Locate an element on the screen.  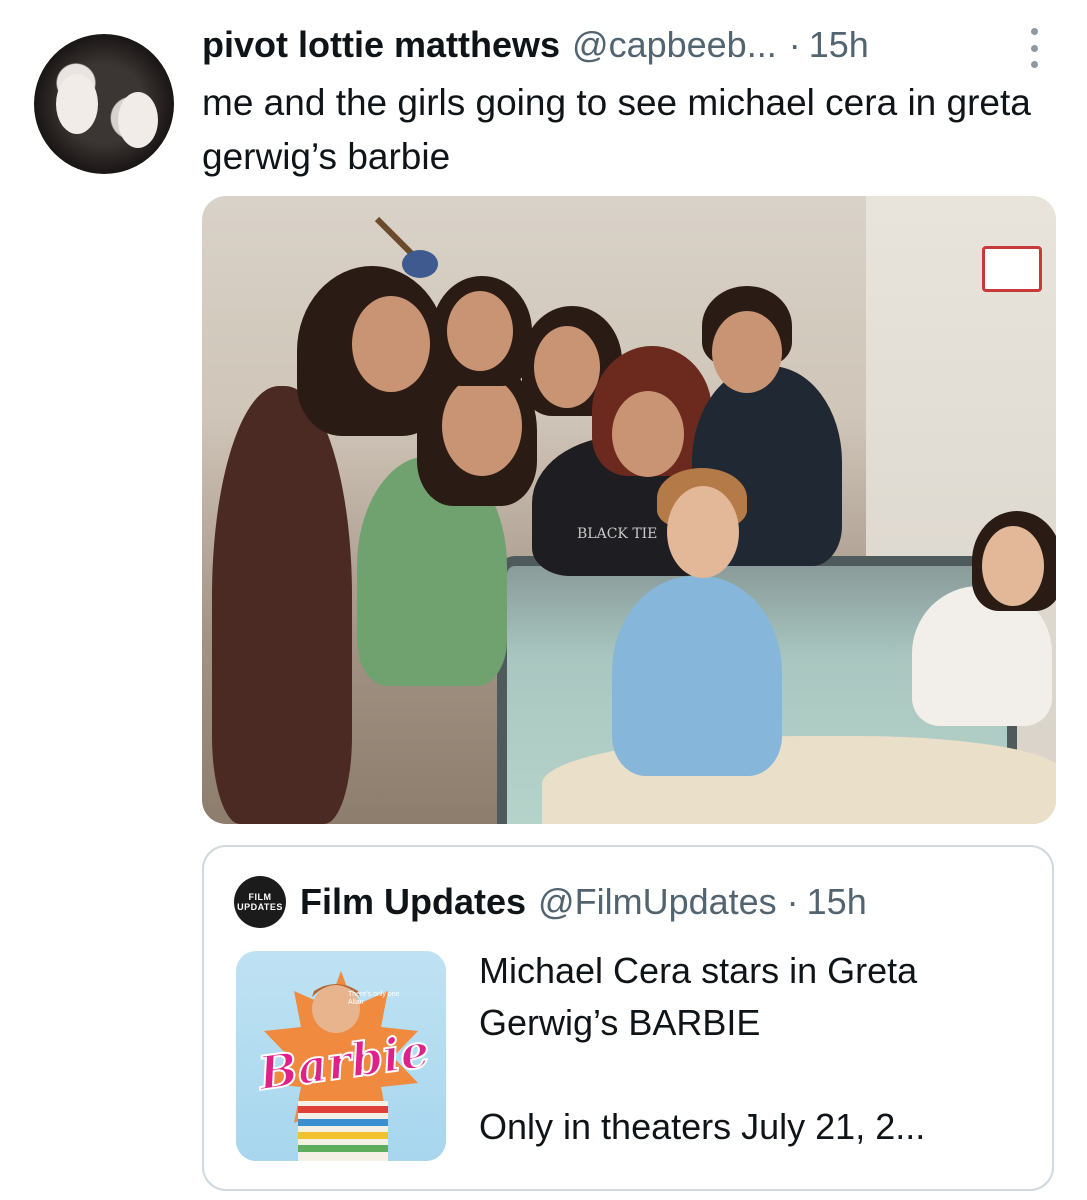
photo-face-middle is located at coordinates (567, 367).